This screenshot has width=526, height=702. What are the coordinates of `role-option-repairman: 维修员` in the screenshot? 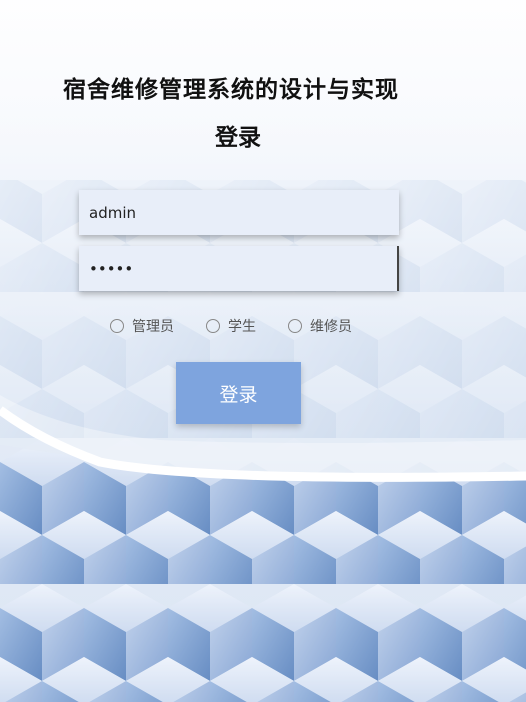 It's located at (320, 326).